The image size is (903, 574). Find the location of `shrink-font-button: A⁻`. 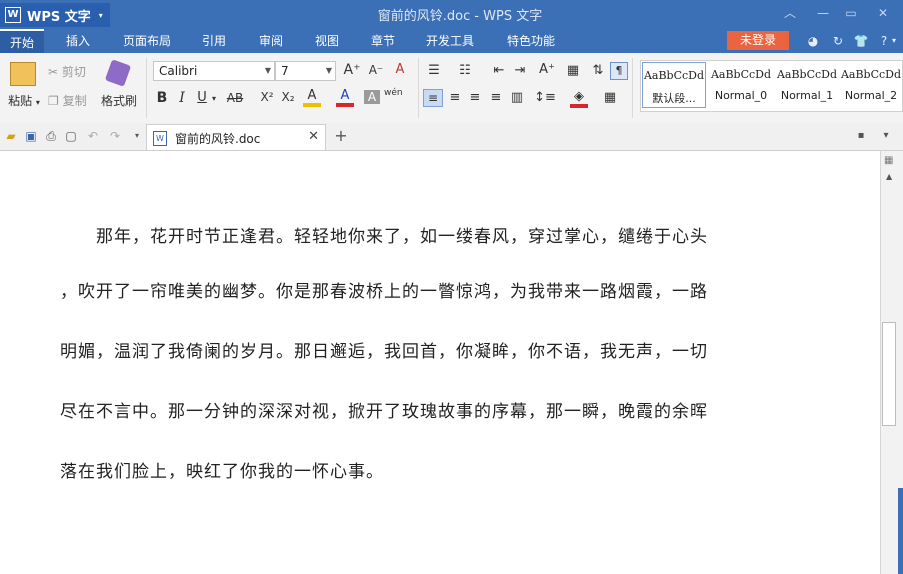

shrink-font-button: A⁻ is located at coordinates (376, 70).